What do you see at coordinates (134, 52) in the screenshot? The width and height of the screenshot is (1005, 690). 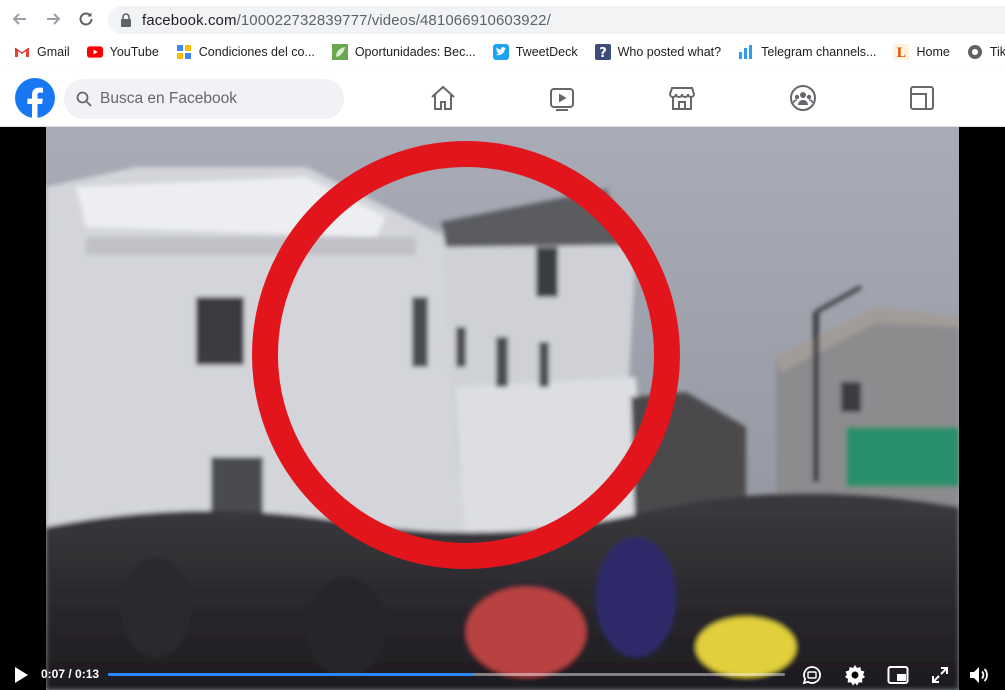 I see `bookmark-label: YouTube` at bounding box center [134, 52].